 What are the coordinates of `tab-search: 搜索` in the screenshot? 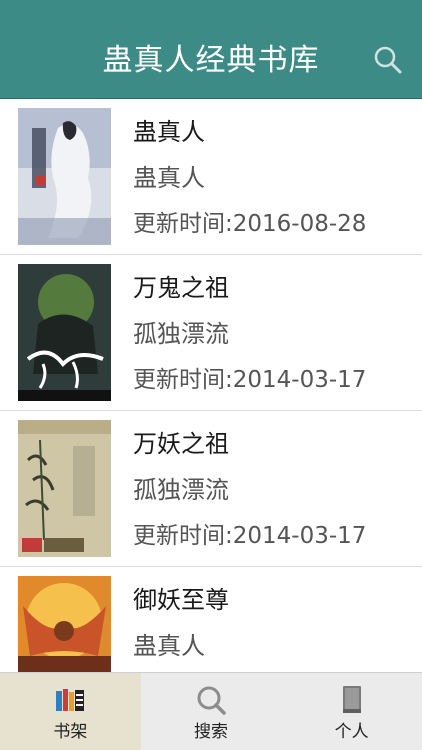 It's located at (211, 711).